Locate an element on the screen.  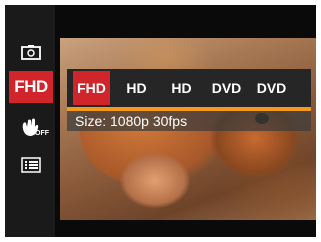
shake-reduction-button: OFF is located at coordinates (31, 129).